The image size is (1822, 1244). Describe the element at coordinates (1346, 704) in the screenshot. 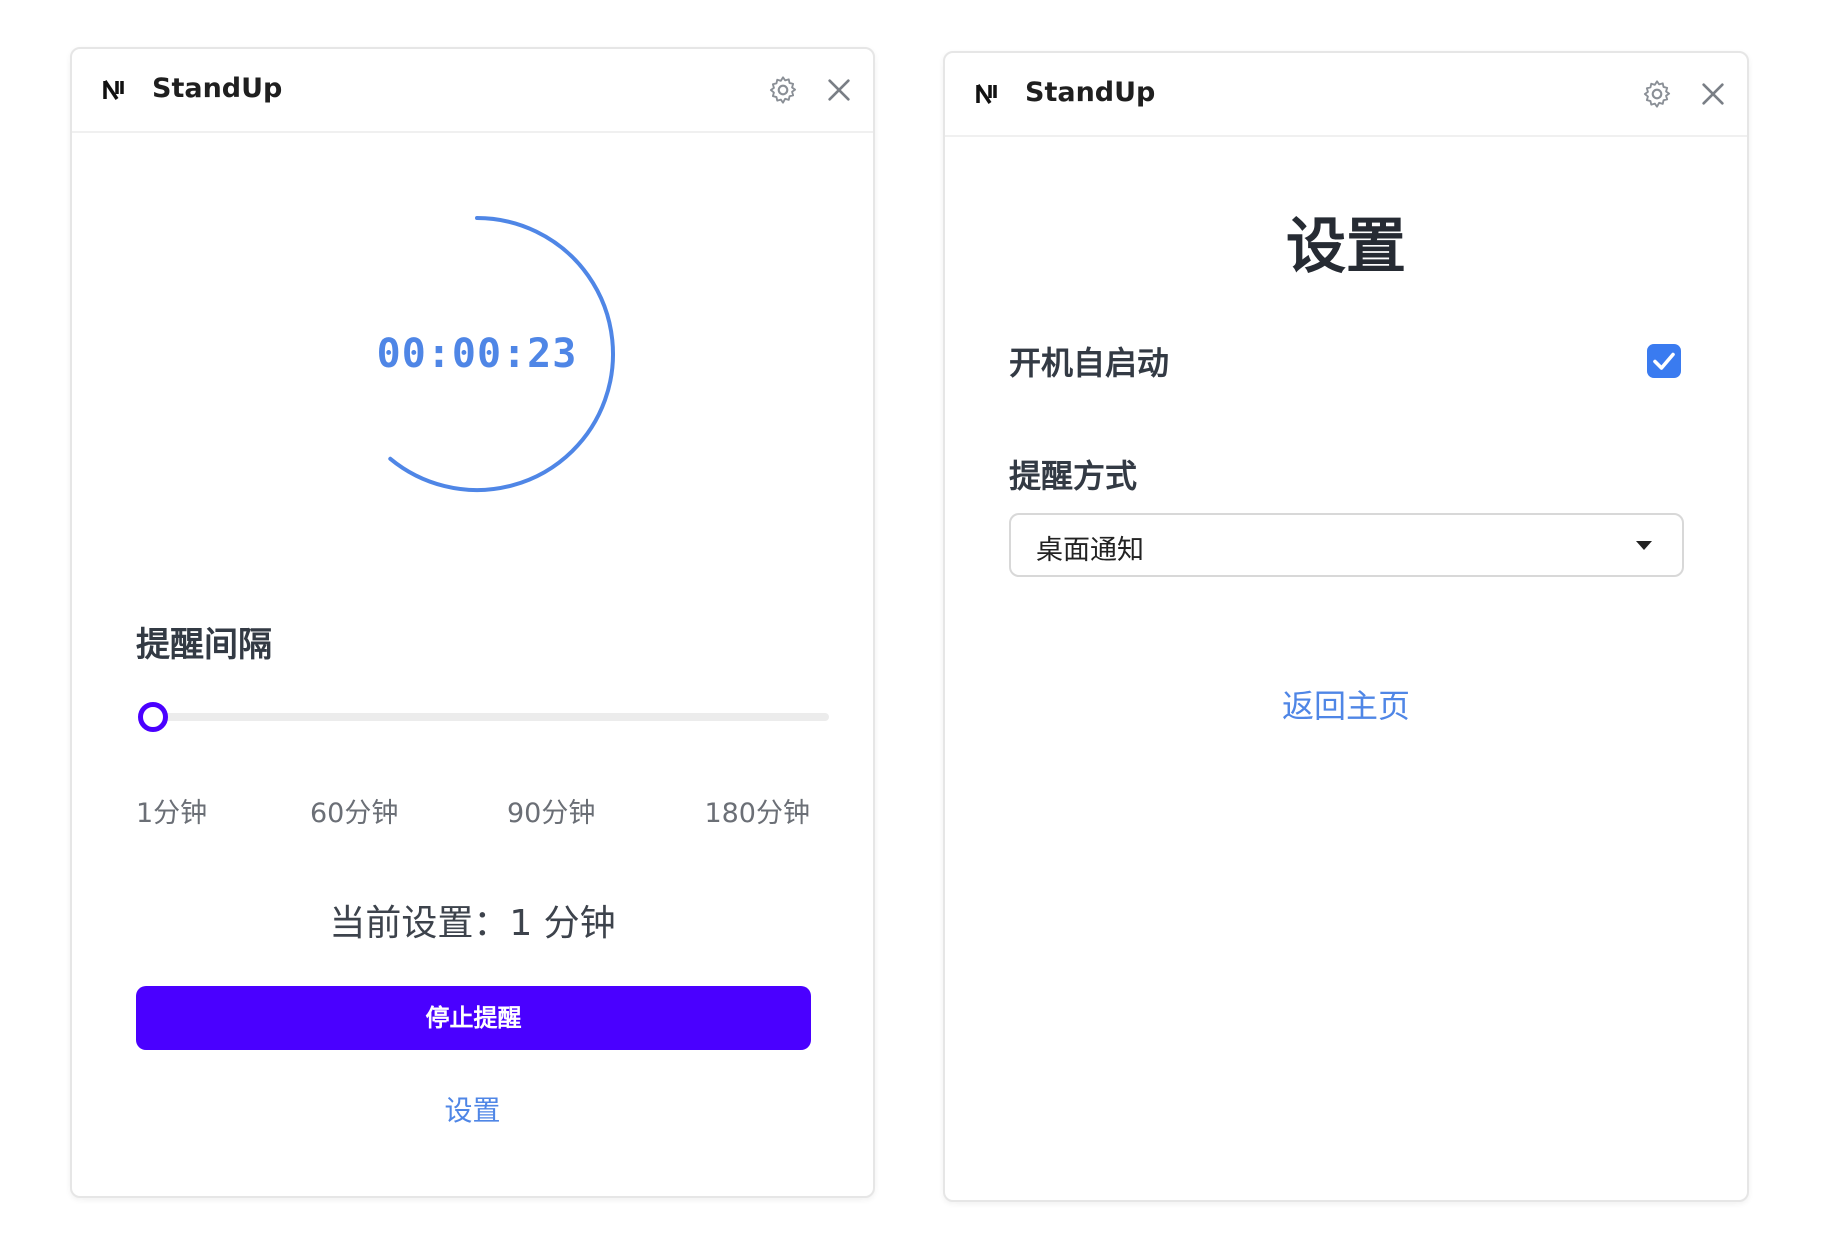

I see `back-home-link: 返回主页` at that location.